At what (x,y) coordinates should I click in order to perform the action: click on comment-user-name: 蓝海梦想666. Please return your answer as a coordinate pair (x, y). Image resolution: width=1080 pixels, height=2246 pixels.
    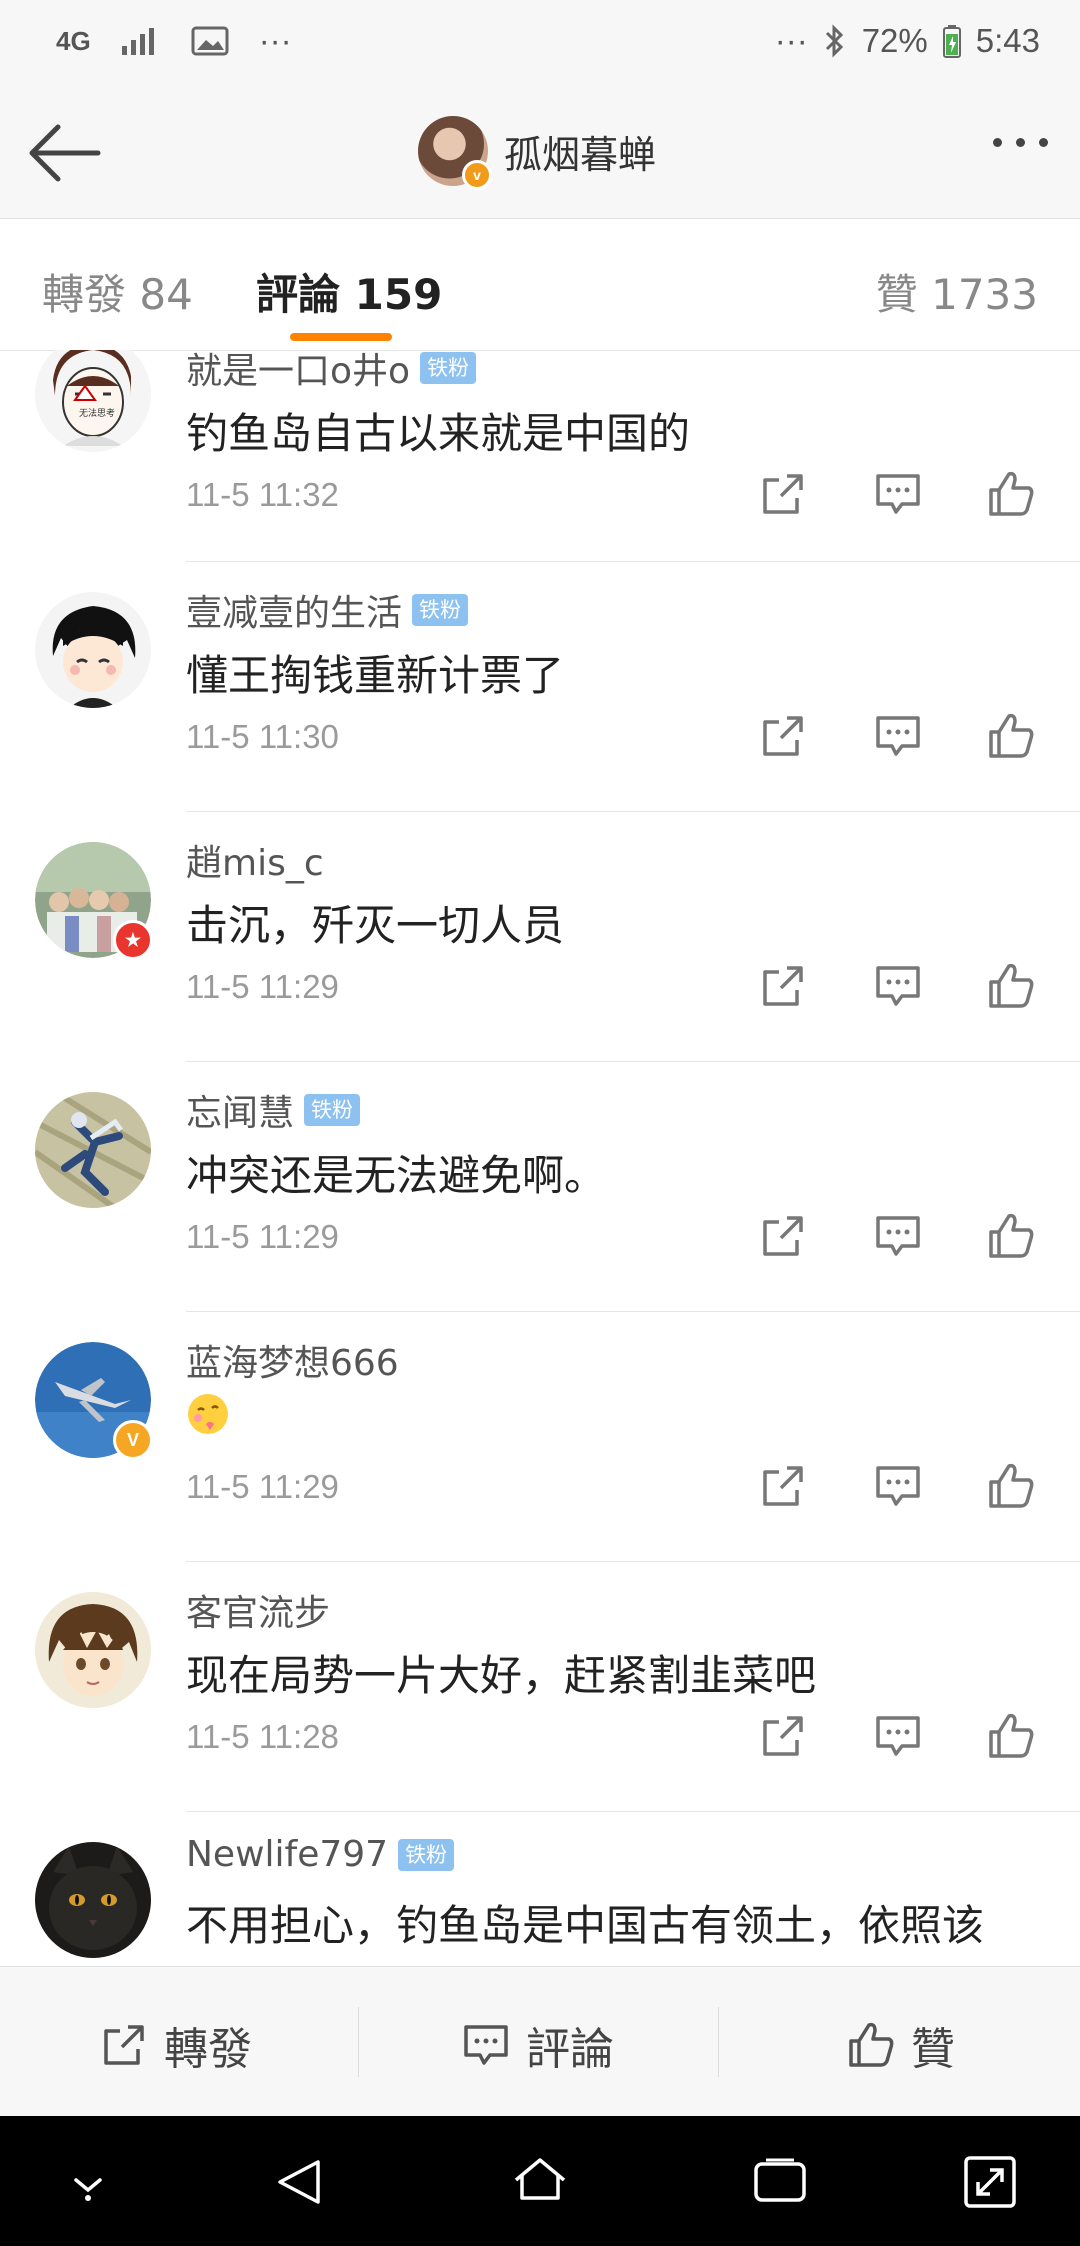
    Looking at the image, I should click on (292, 1360).